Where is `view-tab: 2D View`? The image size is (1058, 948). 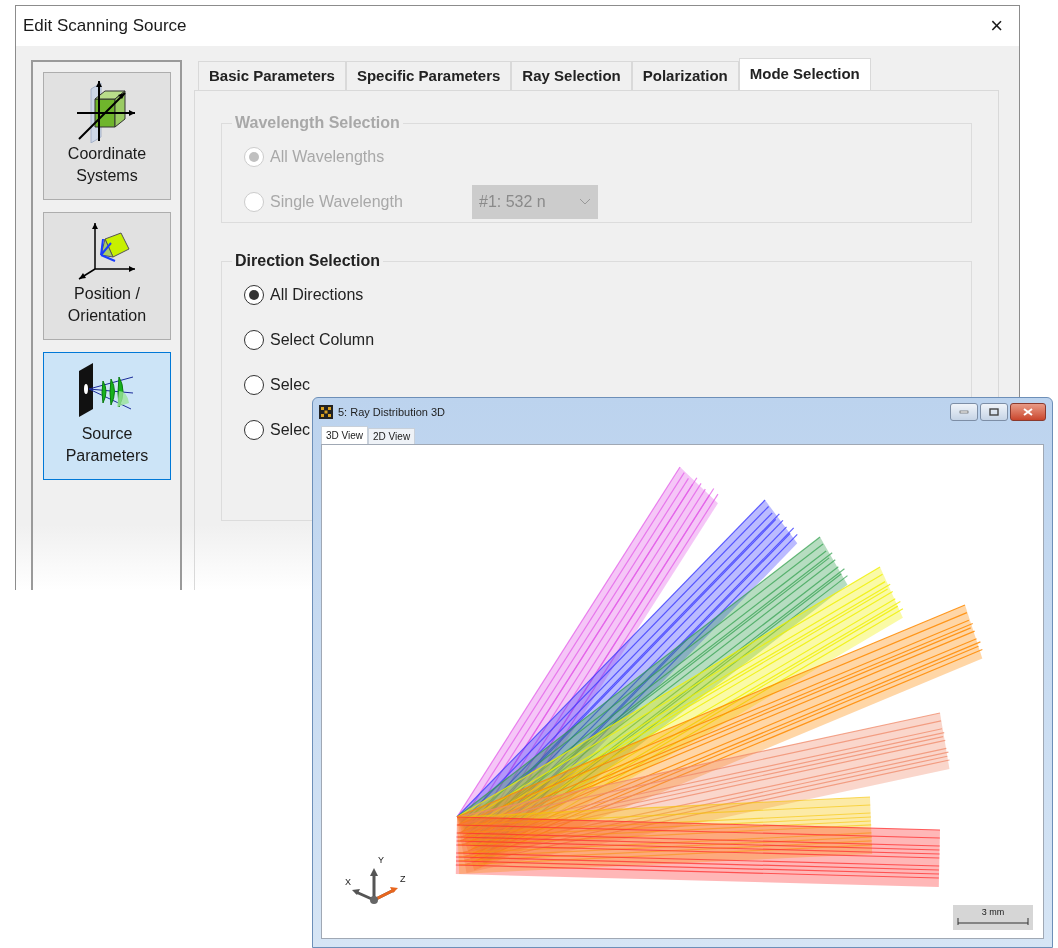 view-tab: 2D View is located at coordinates (392, 436).